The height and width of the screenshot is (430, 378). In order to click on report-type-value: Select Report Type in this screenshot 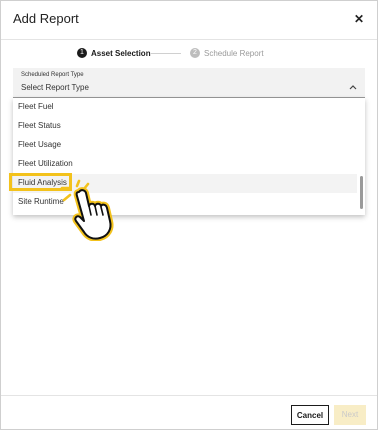, I will do `click(55, 87)`.